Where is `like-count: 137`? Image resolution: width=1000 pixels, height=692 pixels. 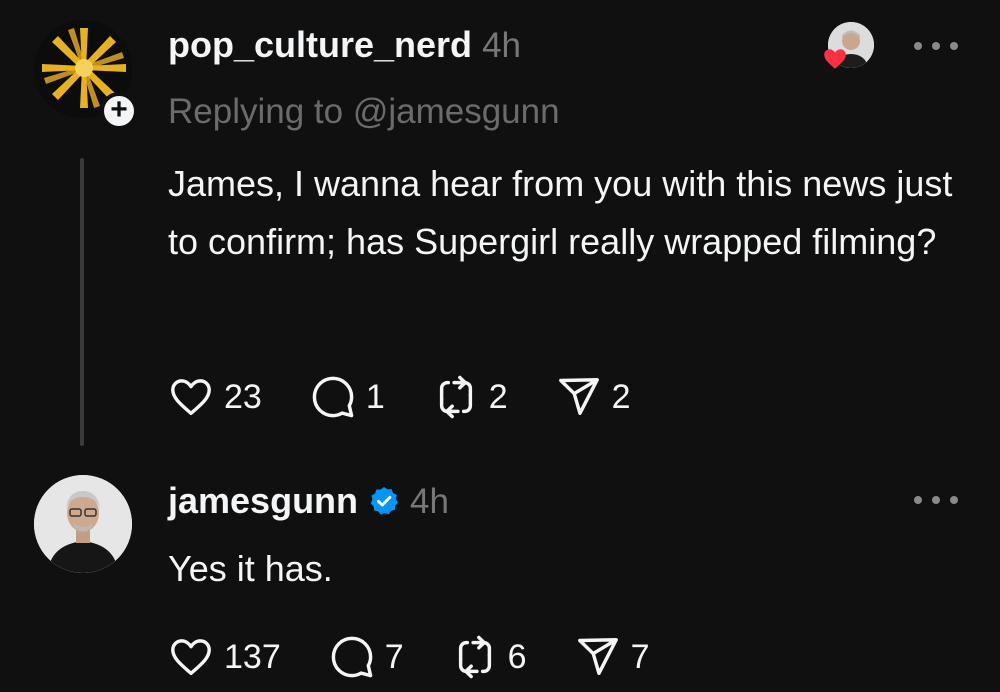 like-count: 137 is located at coordinates (252, 656).